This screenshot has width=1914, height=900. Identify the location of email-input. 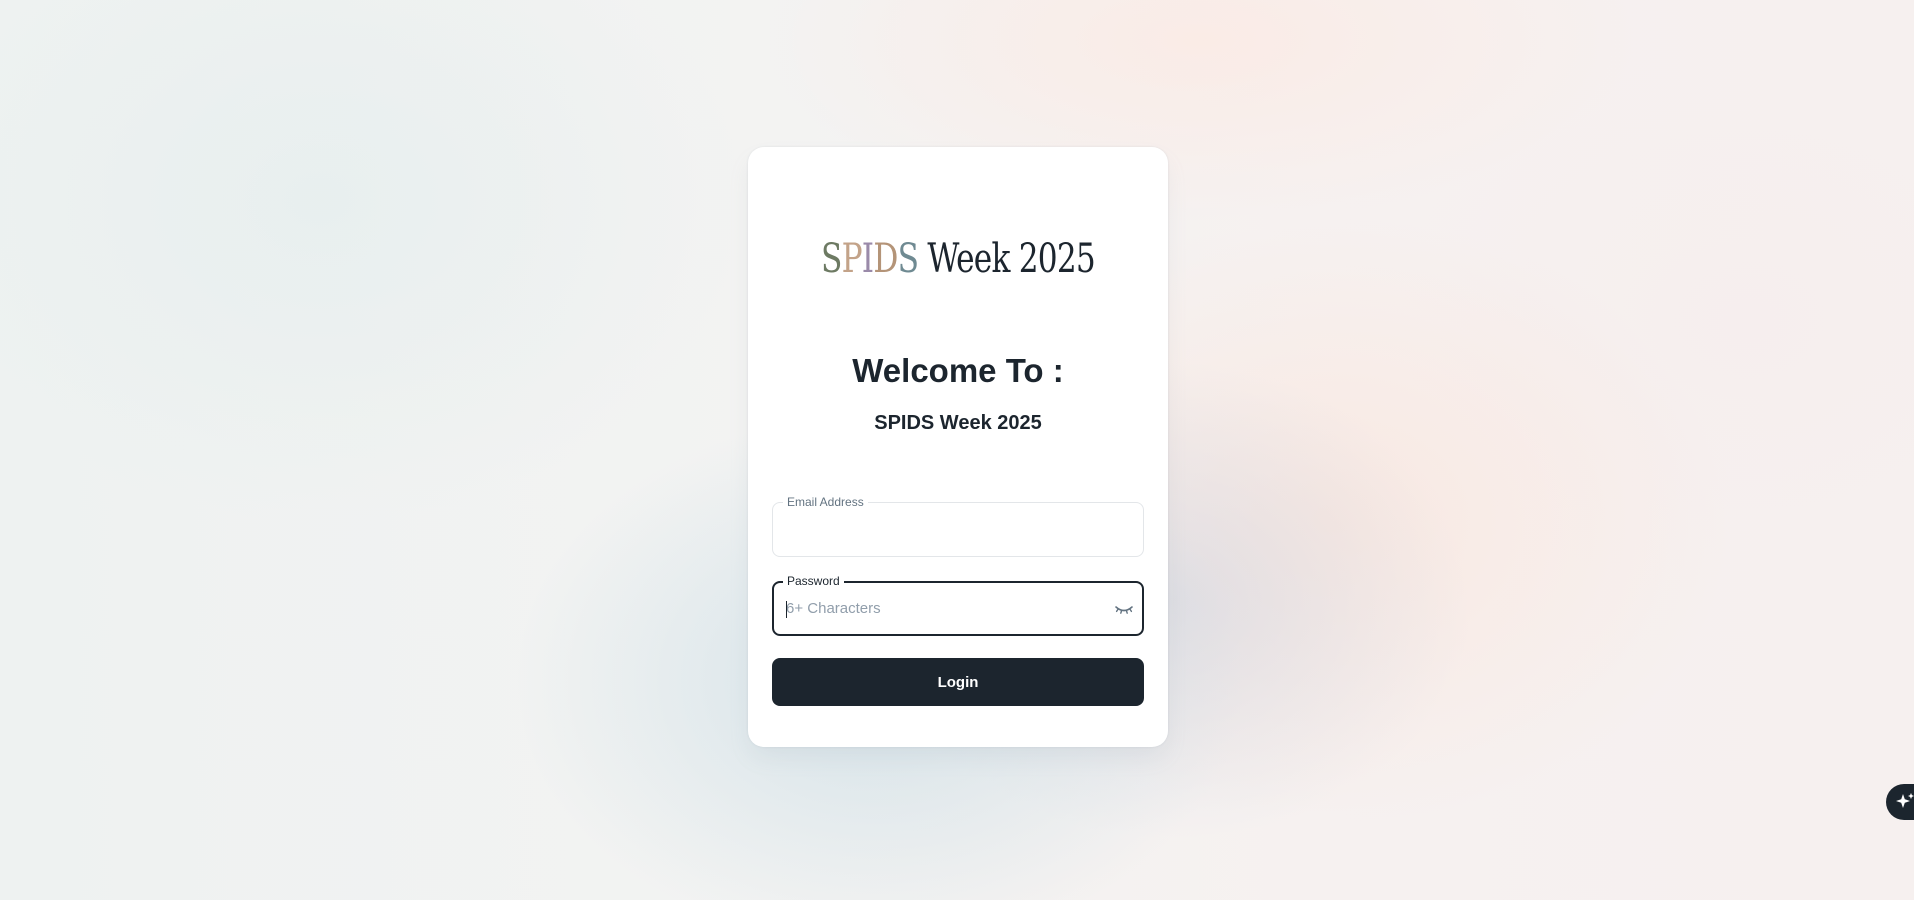
(958, 529).